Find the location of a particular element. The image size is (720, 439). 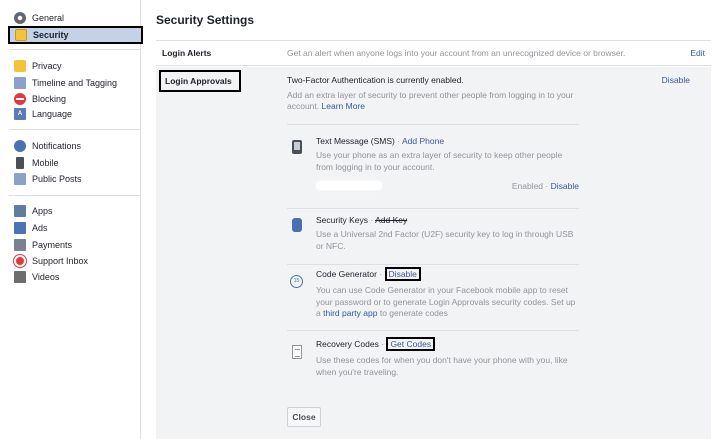

get-codes-link: Get Codes is located at coordinates (411, 344).